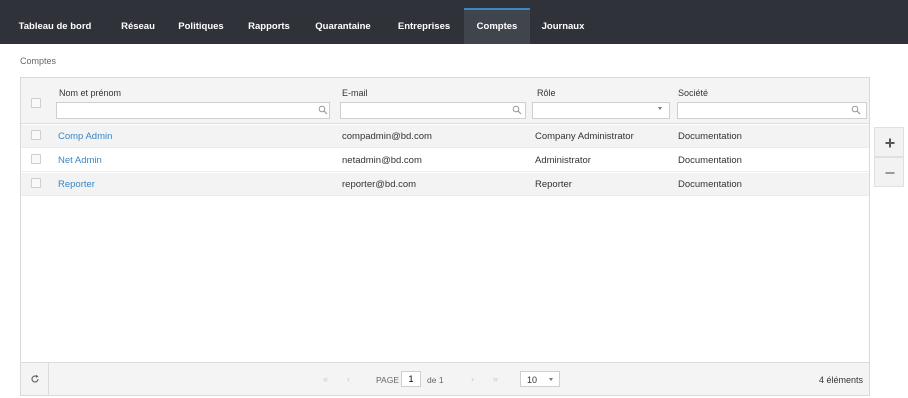 This screenshot has height=398, width=908. What do you see at coordinates (269, 26) in the screenshot?
I see `nav-tab-reports: Rapports` at bounding box center [269, 26].